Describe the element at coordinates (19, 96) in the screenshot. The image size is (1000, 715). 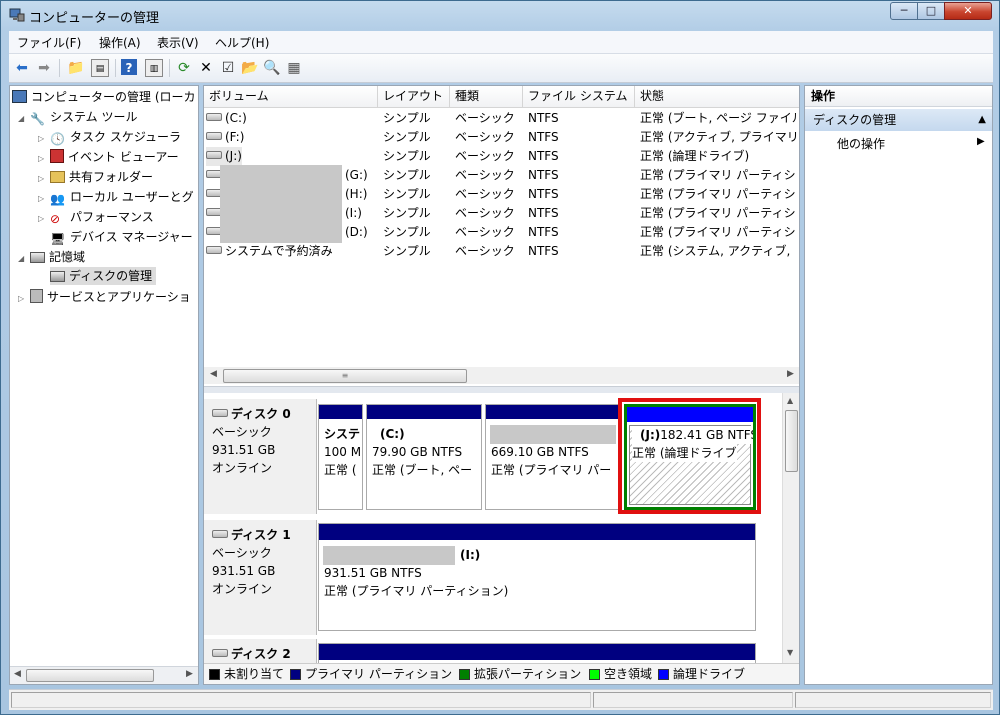
I see `computer-icon` at that location.